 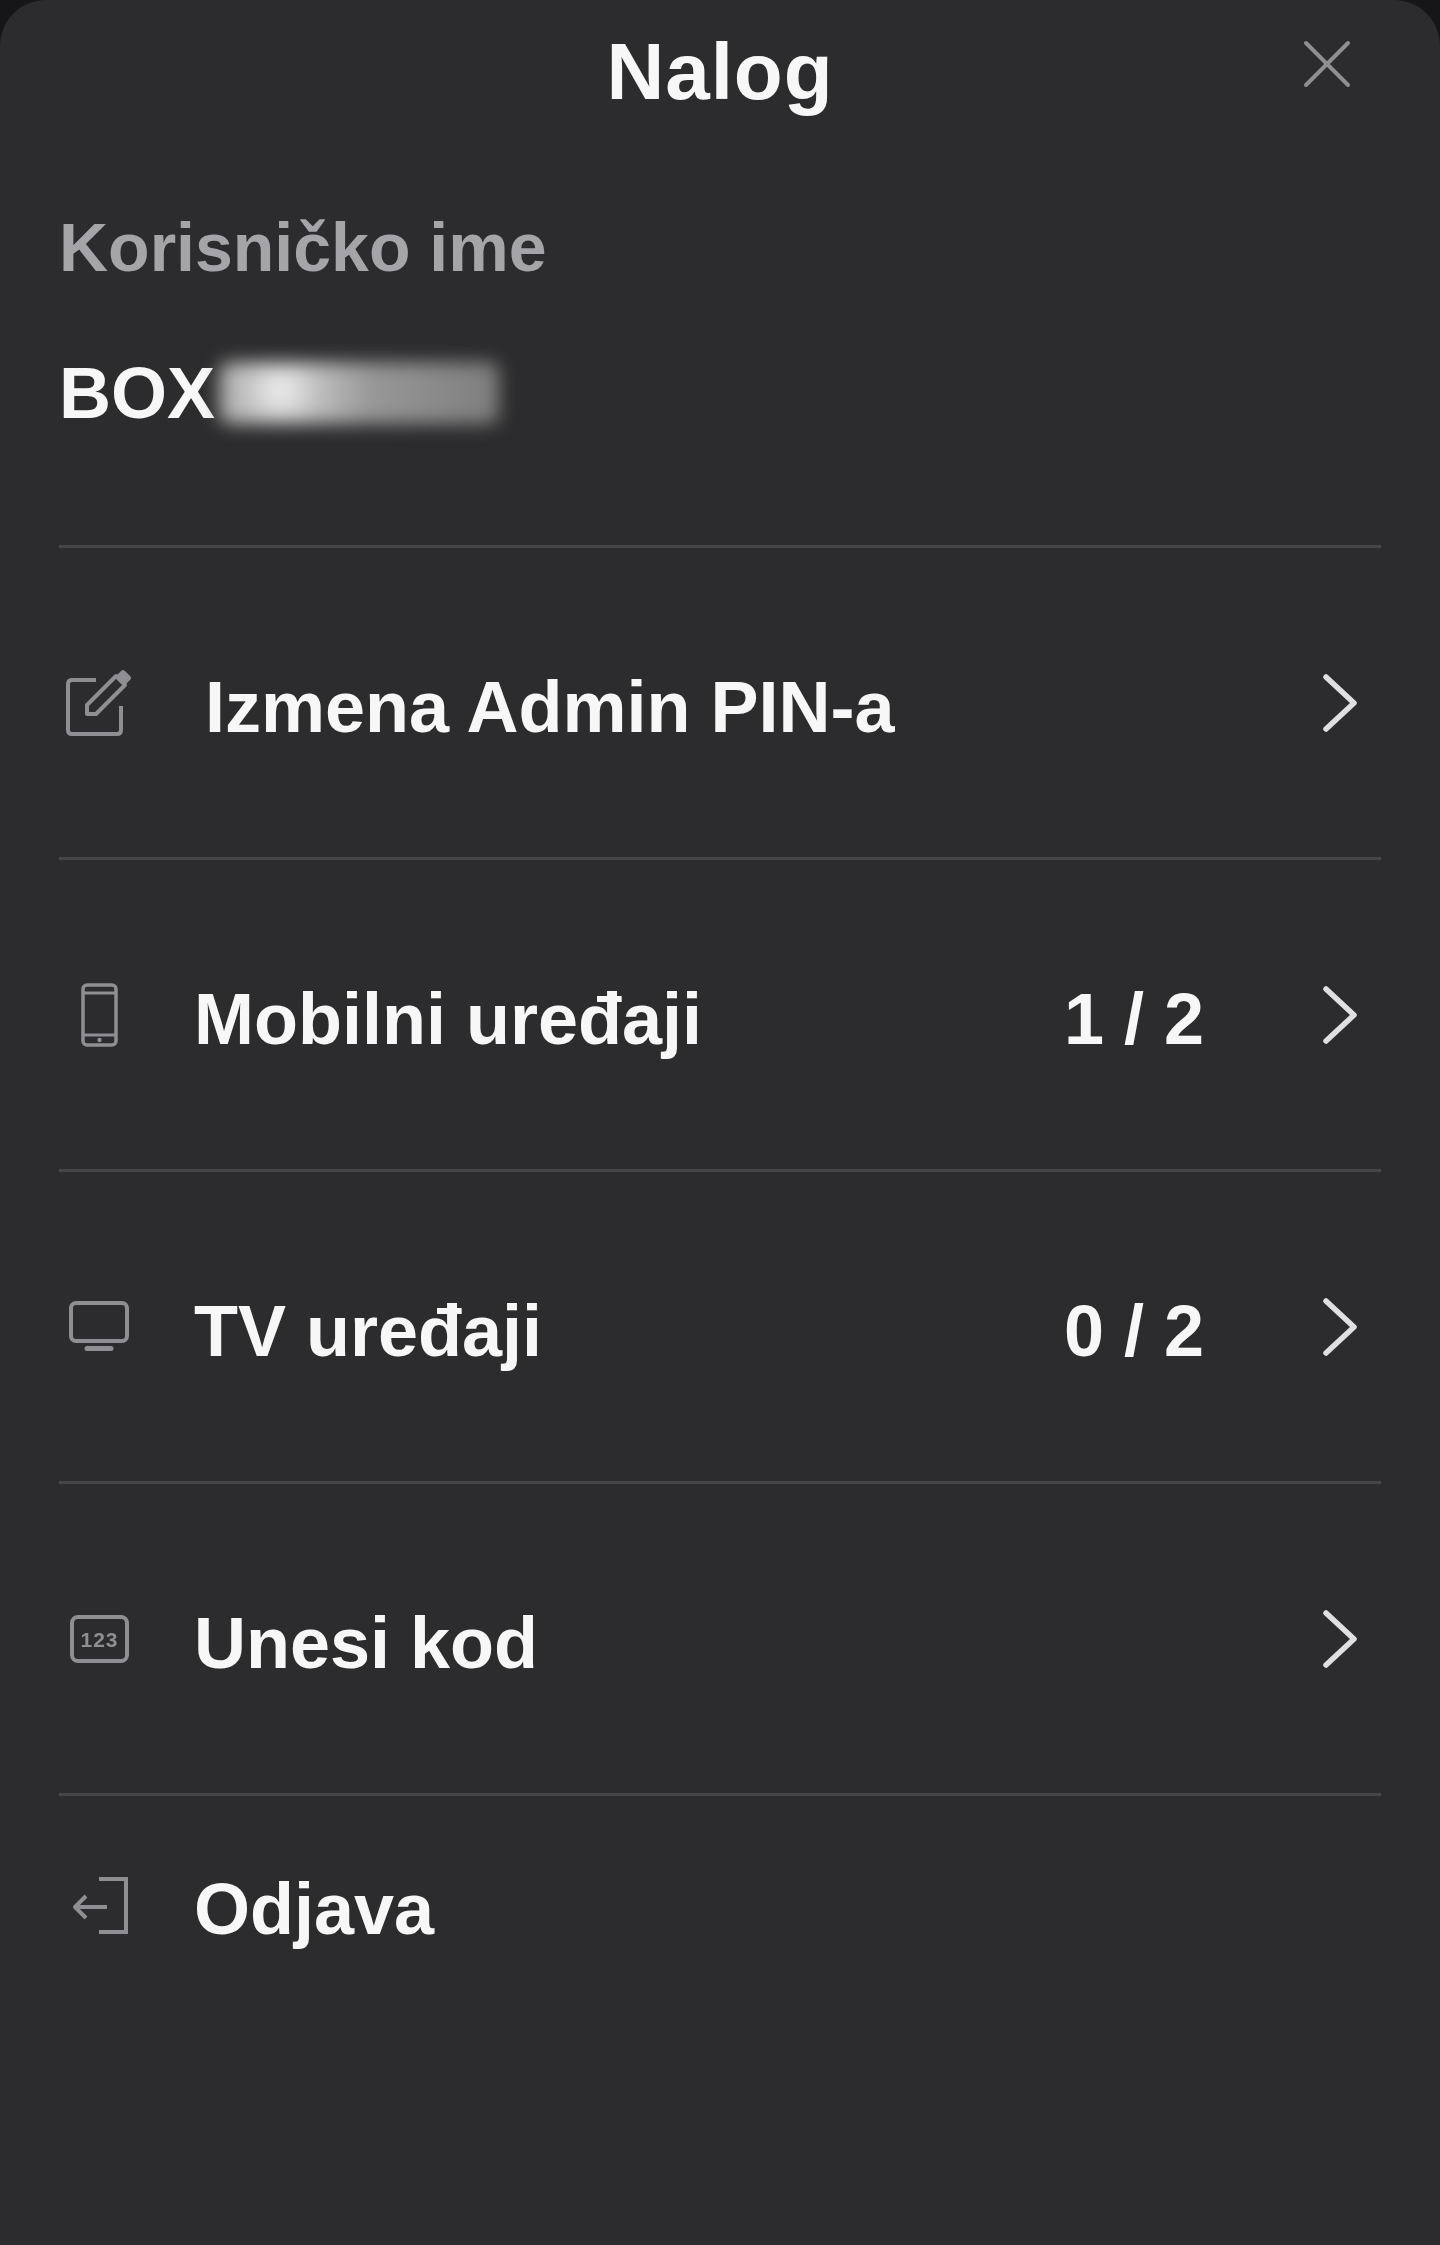 What do you see at coordinates (99, 702) in the screenshot?
I see `edit-icon` at bounding box center [99, 702].